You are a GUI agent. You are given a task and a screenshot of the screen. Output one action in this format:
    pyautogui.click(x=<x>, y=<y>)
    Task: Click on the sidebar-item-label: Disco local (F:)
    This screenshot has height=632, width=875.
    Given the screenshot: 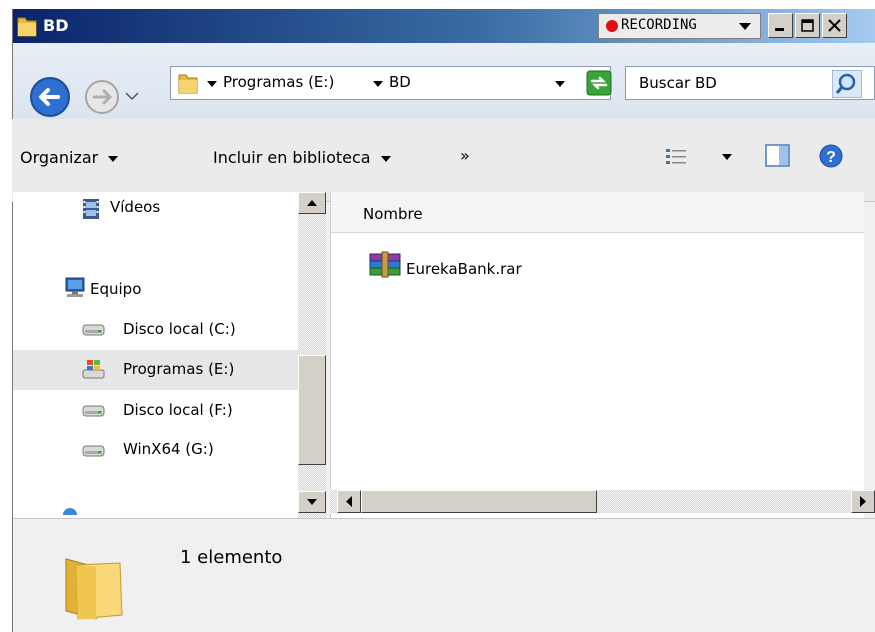 What is the action you would take?
    pyautogui.click(x=178, y=410)
    